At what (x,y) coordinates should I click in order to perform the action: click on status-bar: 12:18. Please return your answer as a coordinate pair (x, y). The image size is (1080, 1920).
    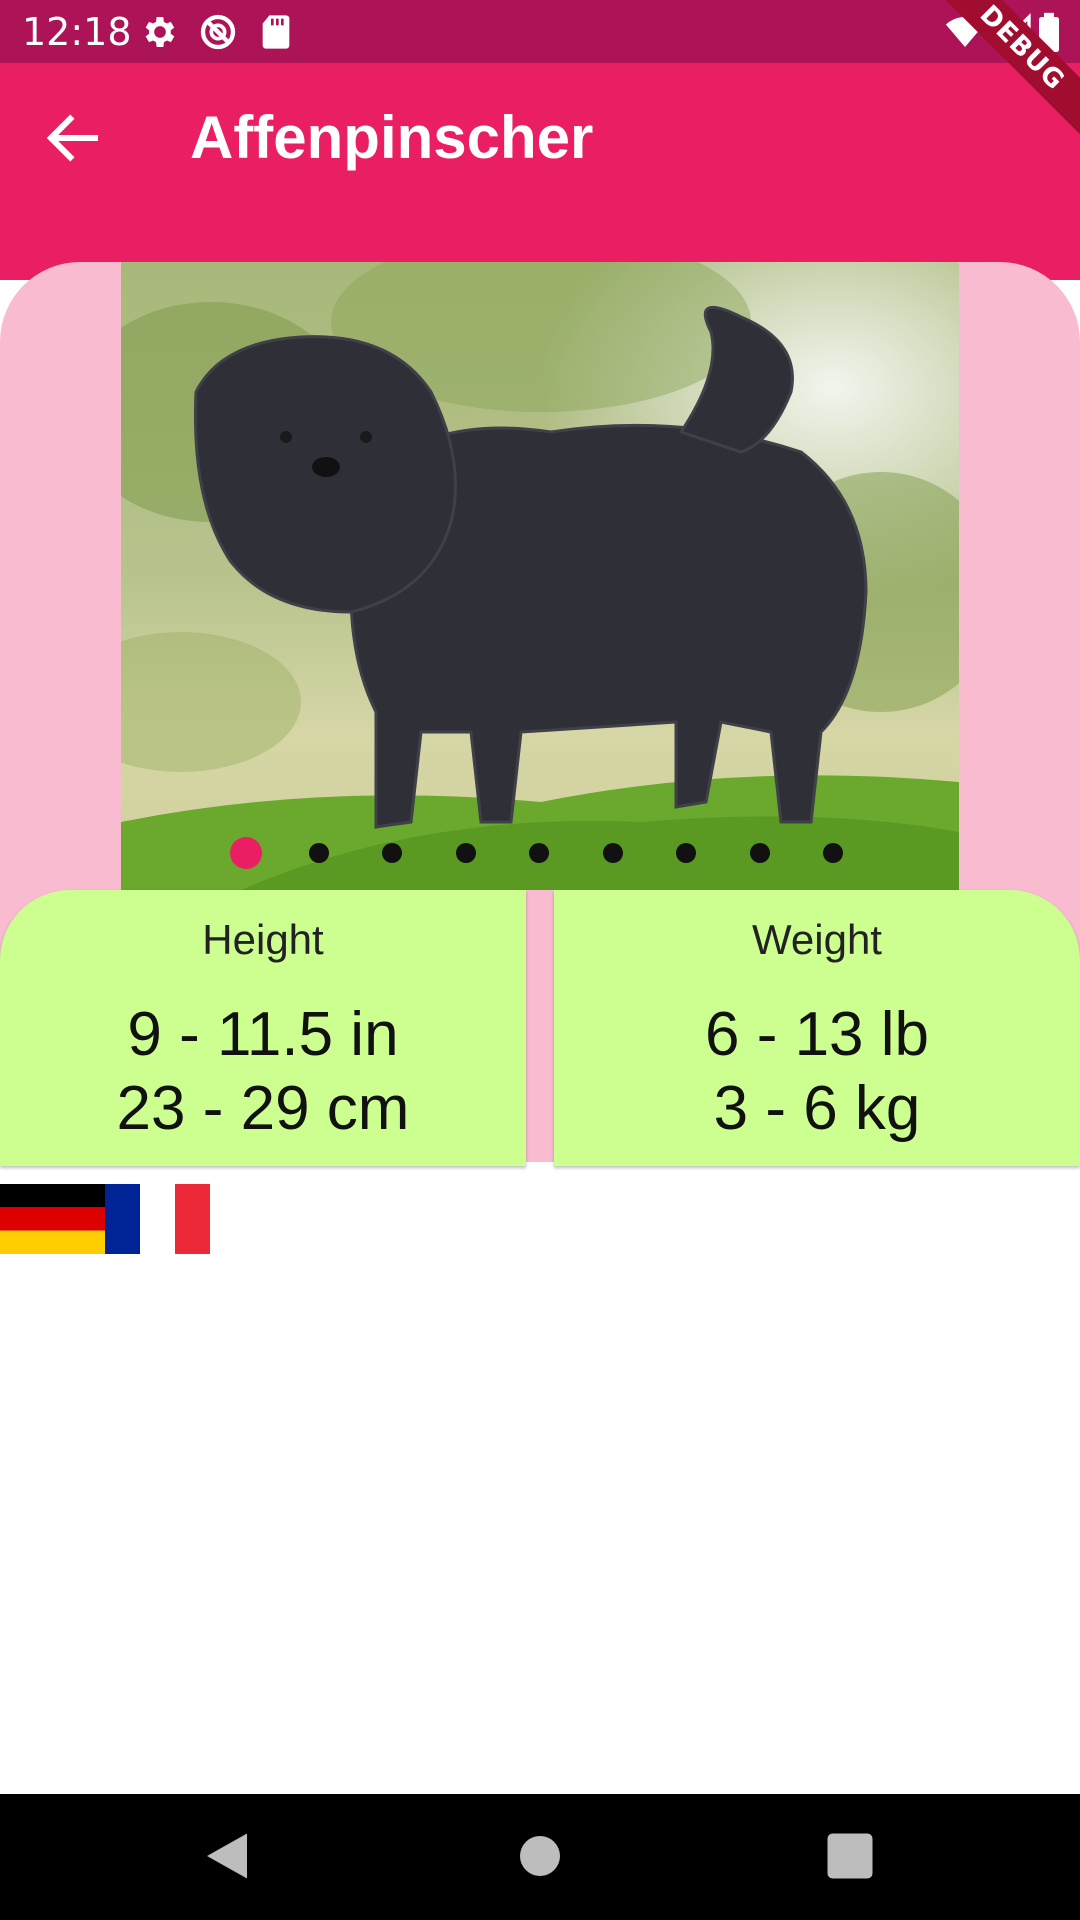
    Looking at the image, I should click on (540, 31).